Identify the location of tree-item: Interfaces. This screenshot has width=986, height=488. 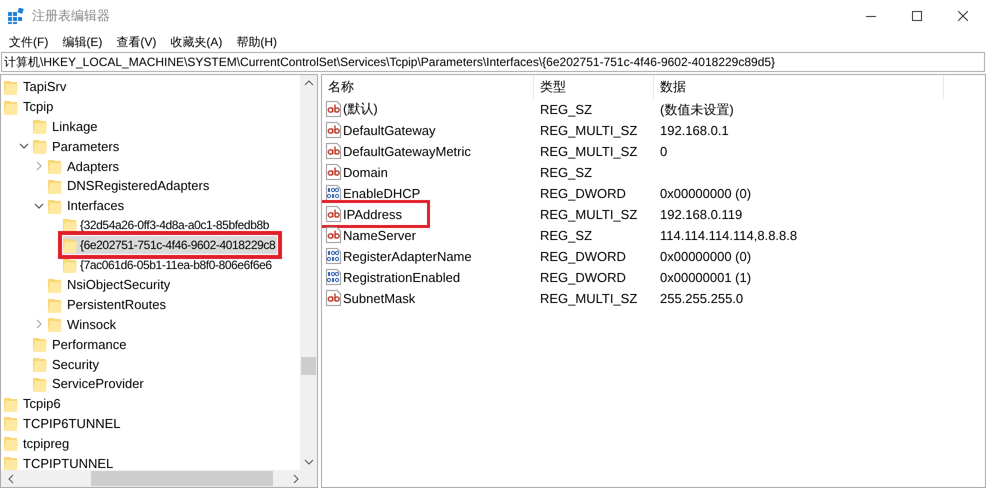
(87, 205).